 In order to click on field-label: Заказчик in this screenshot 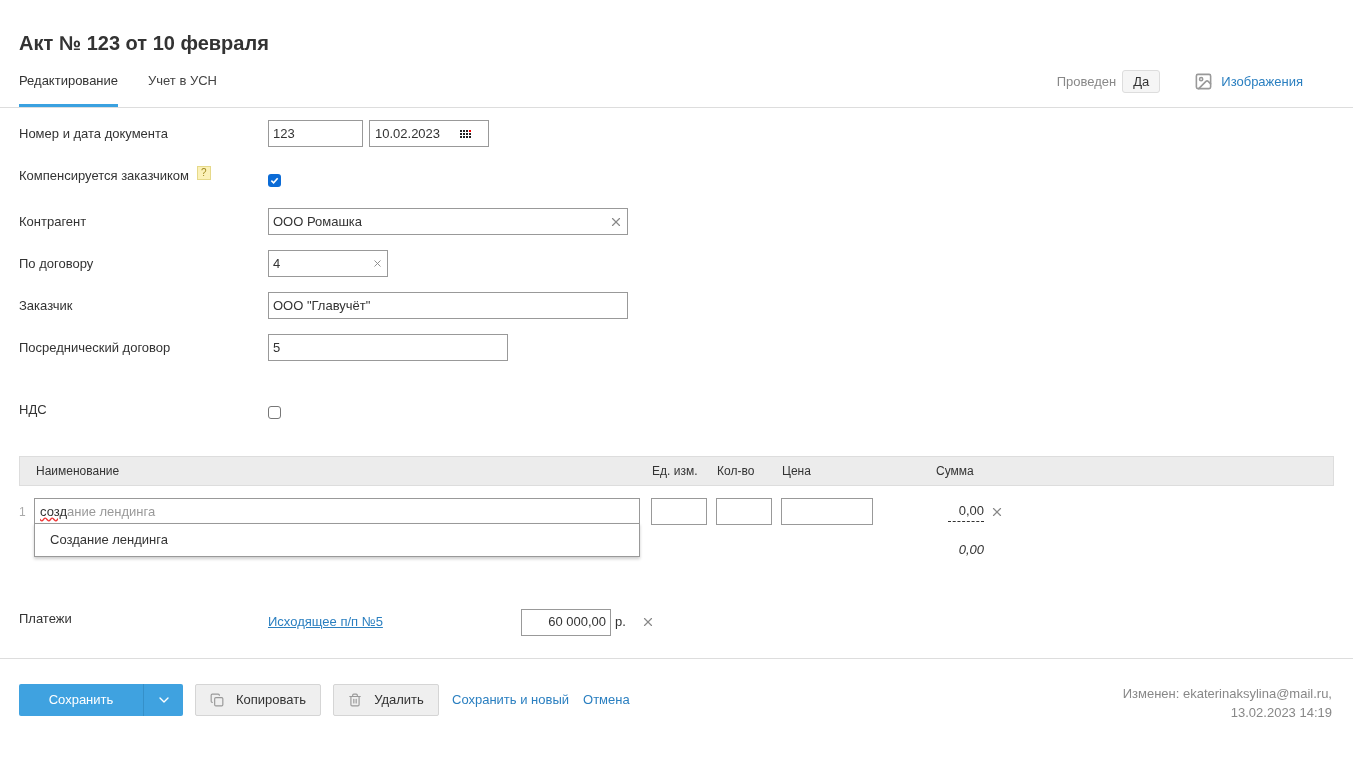, I will do `click(46, 306)`.